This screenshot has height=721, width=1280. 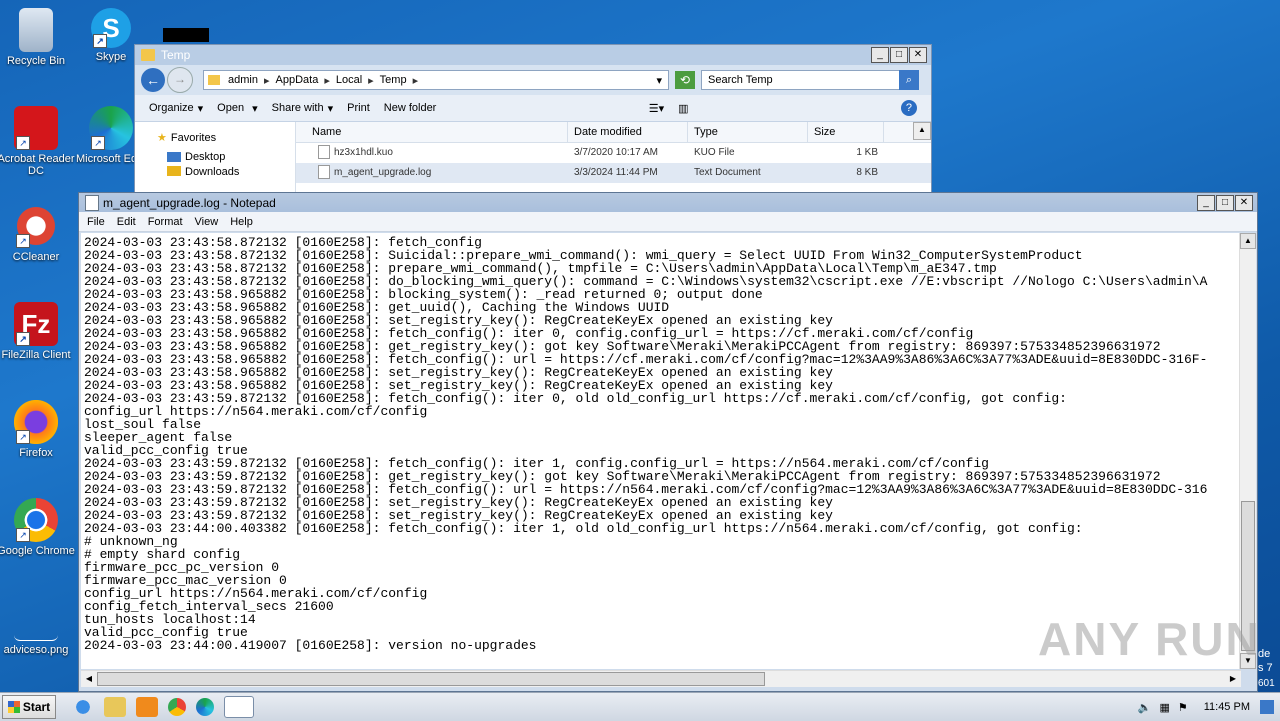 I want to click on back-arrow-icon: ←, so click(x=153, y=80).